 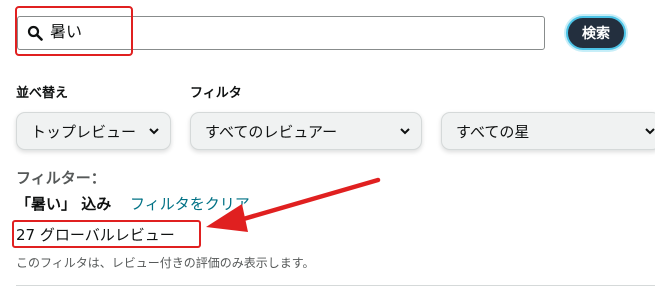 What do you see at coordinates (64, 204) in the screenshot?
I see `active-filter-term: 「暑い」 込み` at bounding box center [64, 204].